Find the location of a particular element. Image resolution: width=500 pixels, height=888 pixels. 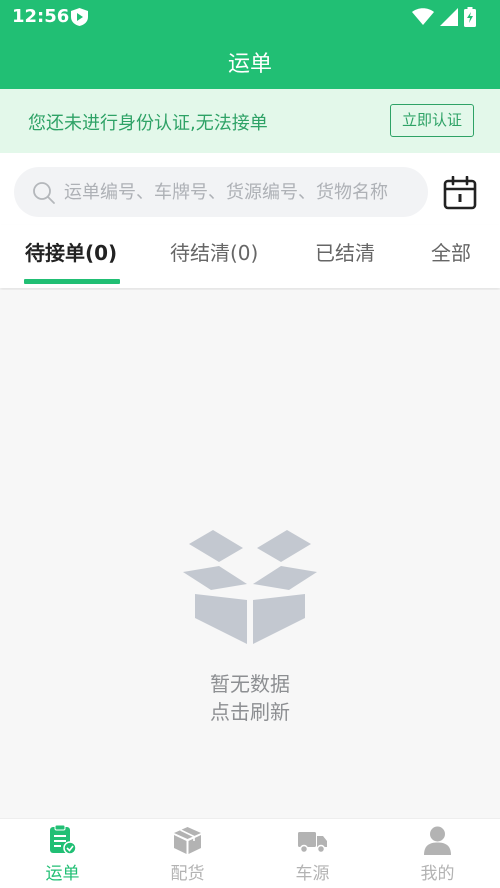

search-icon is located at coordinates (44, 193).